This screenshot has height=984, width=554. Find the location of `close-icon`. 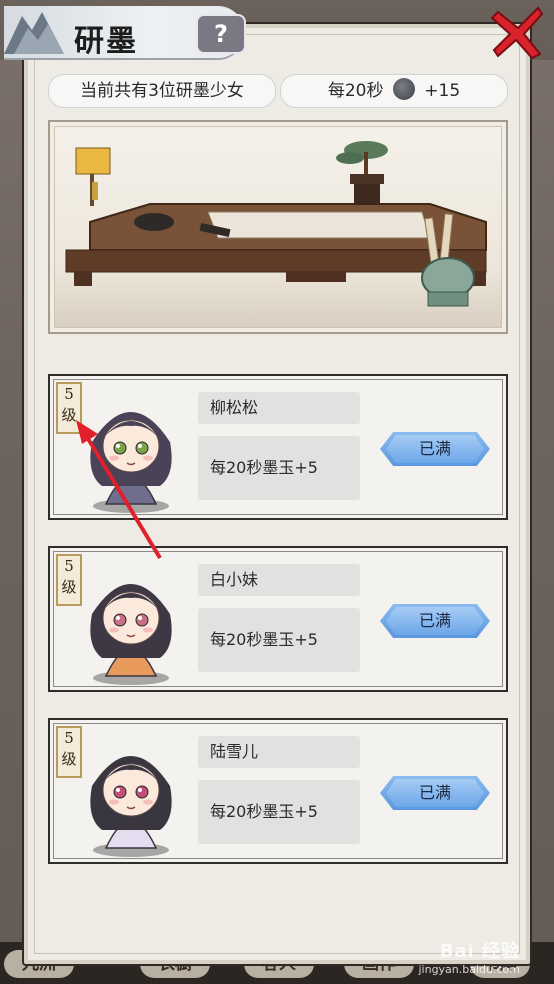

close-icon is located at coordinates (518, 32).